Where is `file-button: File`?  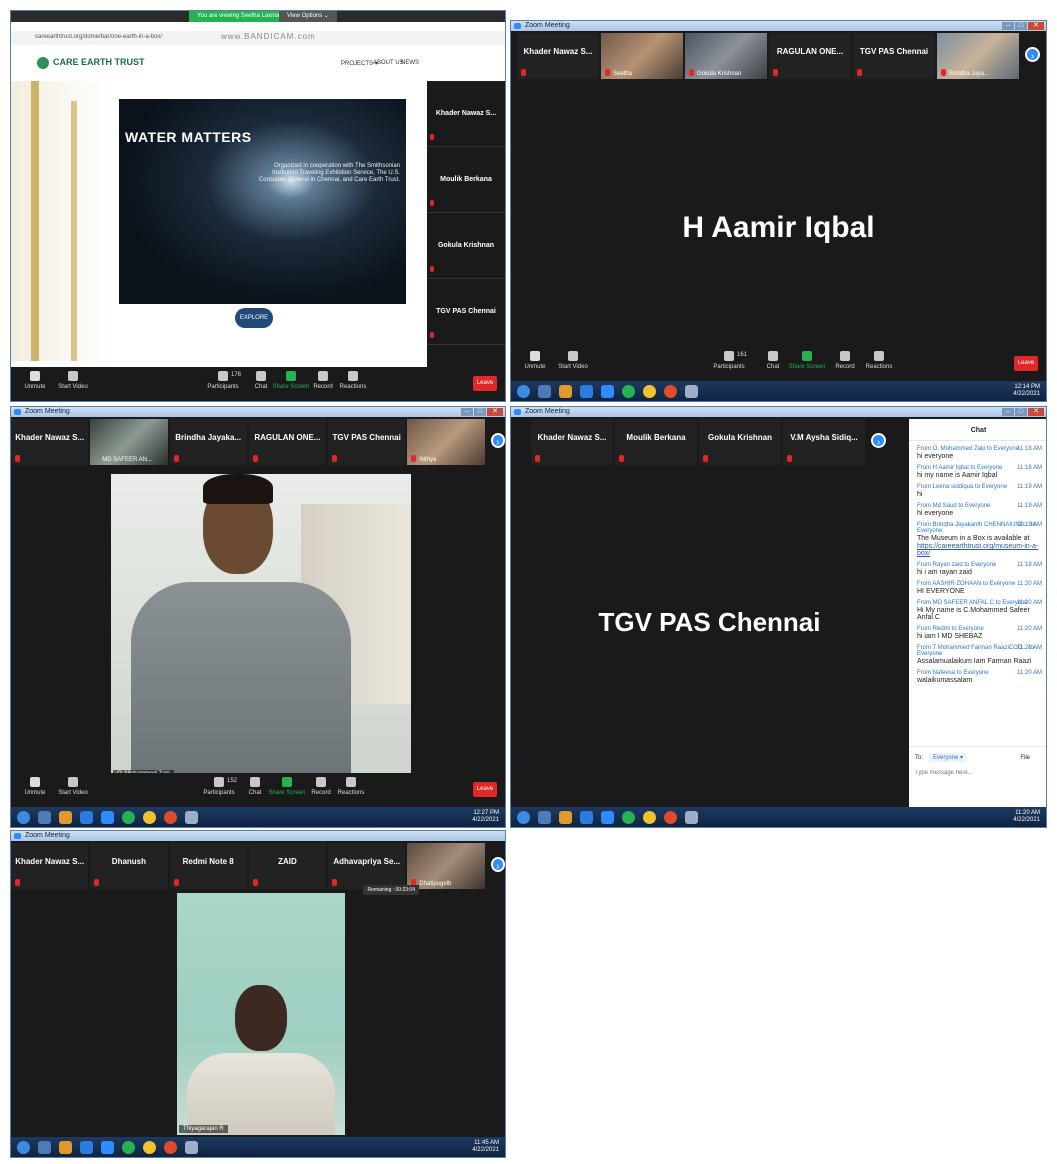 file-button: File is located at coordinates (1025, 758).